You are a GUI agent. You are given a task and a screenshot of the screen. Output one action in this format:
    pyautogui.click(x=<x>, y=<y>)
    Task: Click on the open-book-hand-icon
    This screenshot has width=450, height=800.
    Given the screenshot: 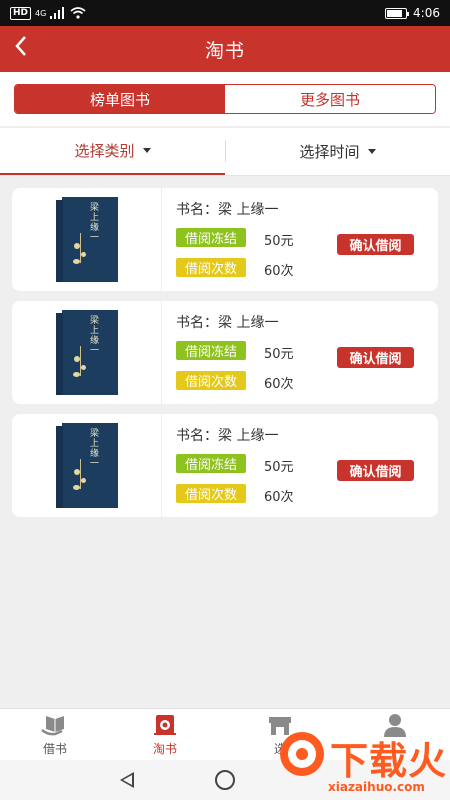 What is the action you would take?
    pyautogui.click(x=52, y=726)
    